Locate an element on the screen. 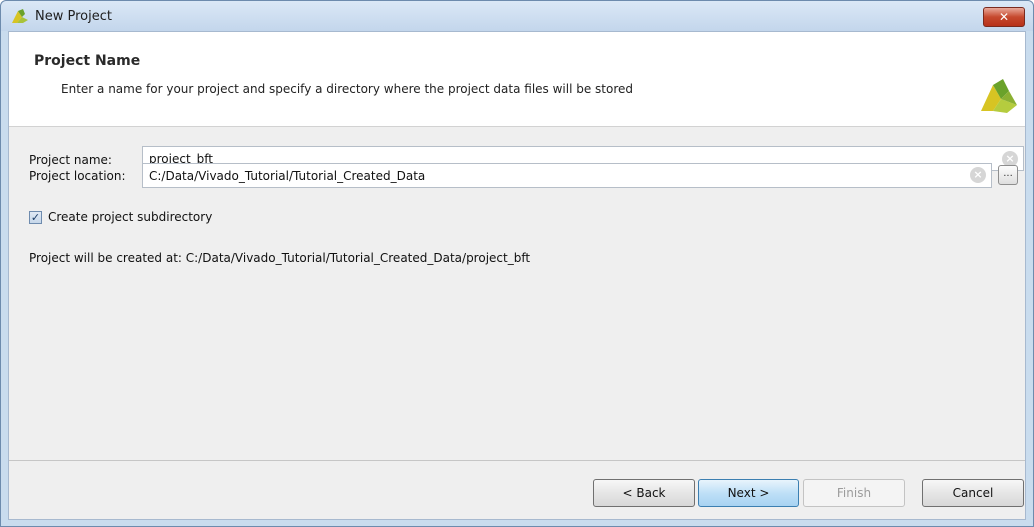  clear-location-icon: × is located at coordinates (978, 175).